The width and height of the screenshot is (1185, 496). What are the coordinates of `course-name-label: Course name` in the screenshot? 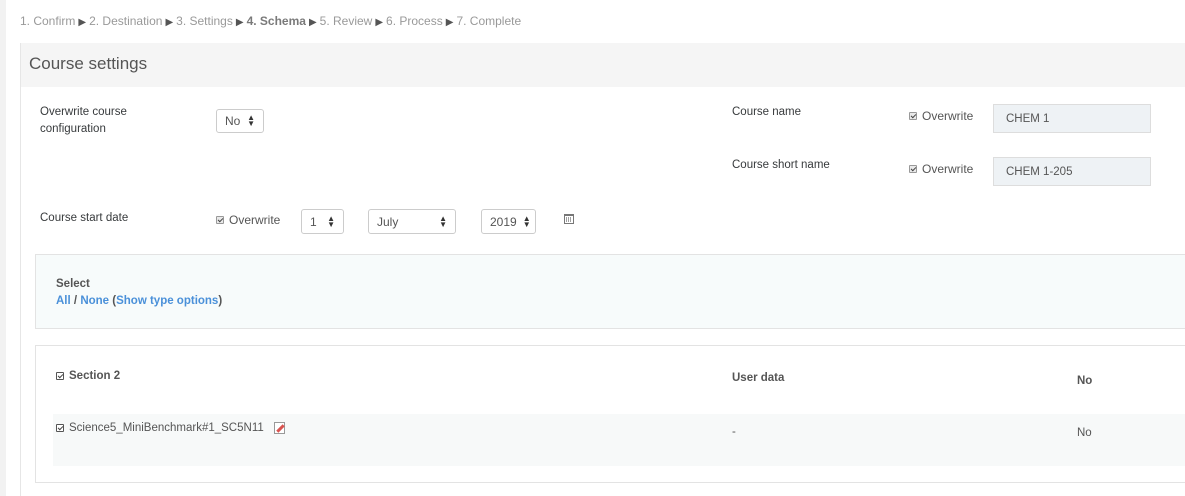 It's located at (767, 112).